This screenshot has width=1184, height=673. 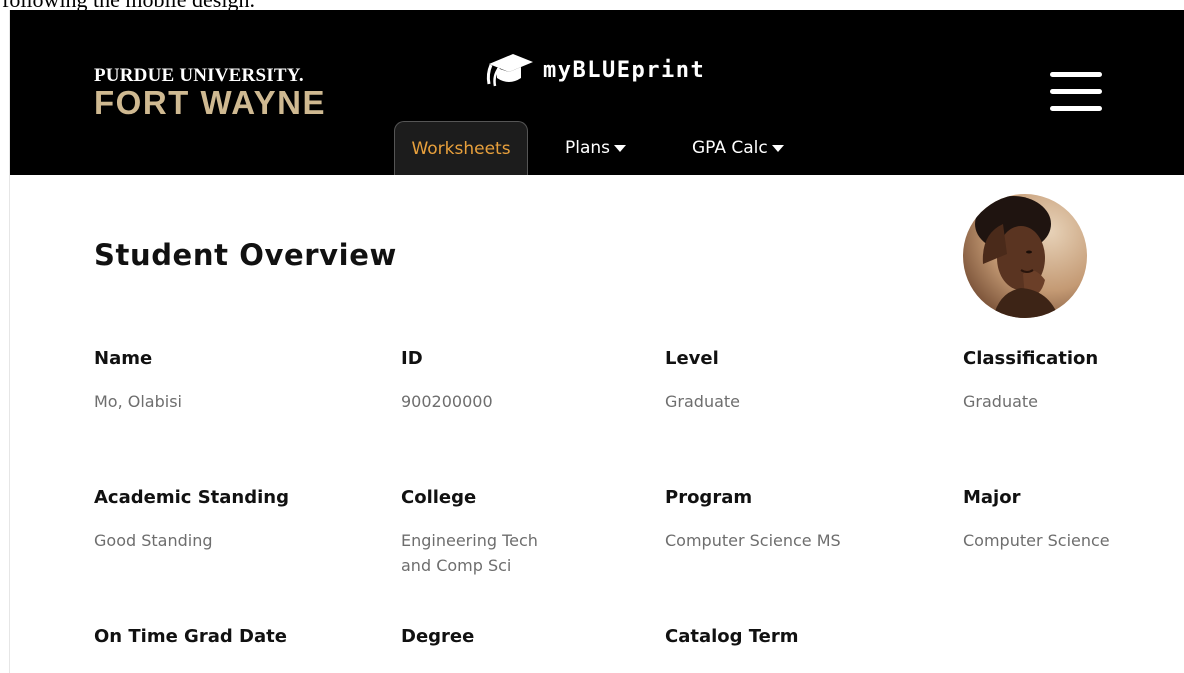 I want to click on field-value-name: Mo, Olabisi, so click(x=138, y=401).